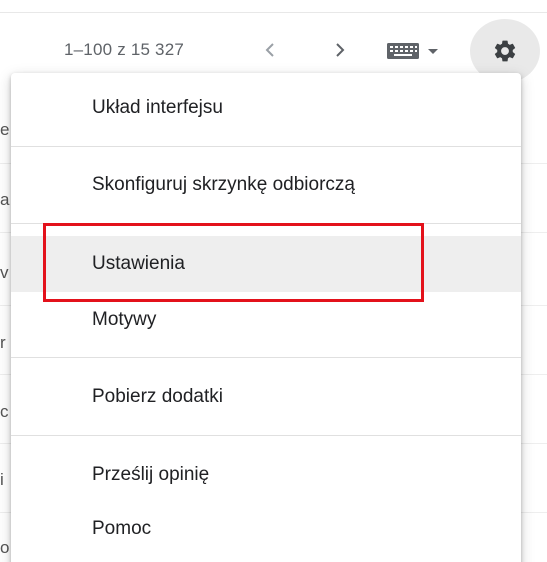 The width and height of the screenshot is (547, 562). I want to click on older-page-button, so click(340, 50).